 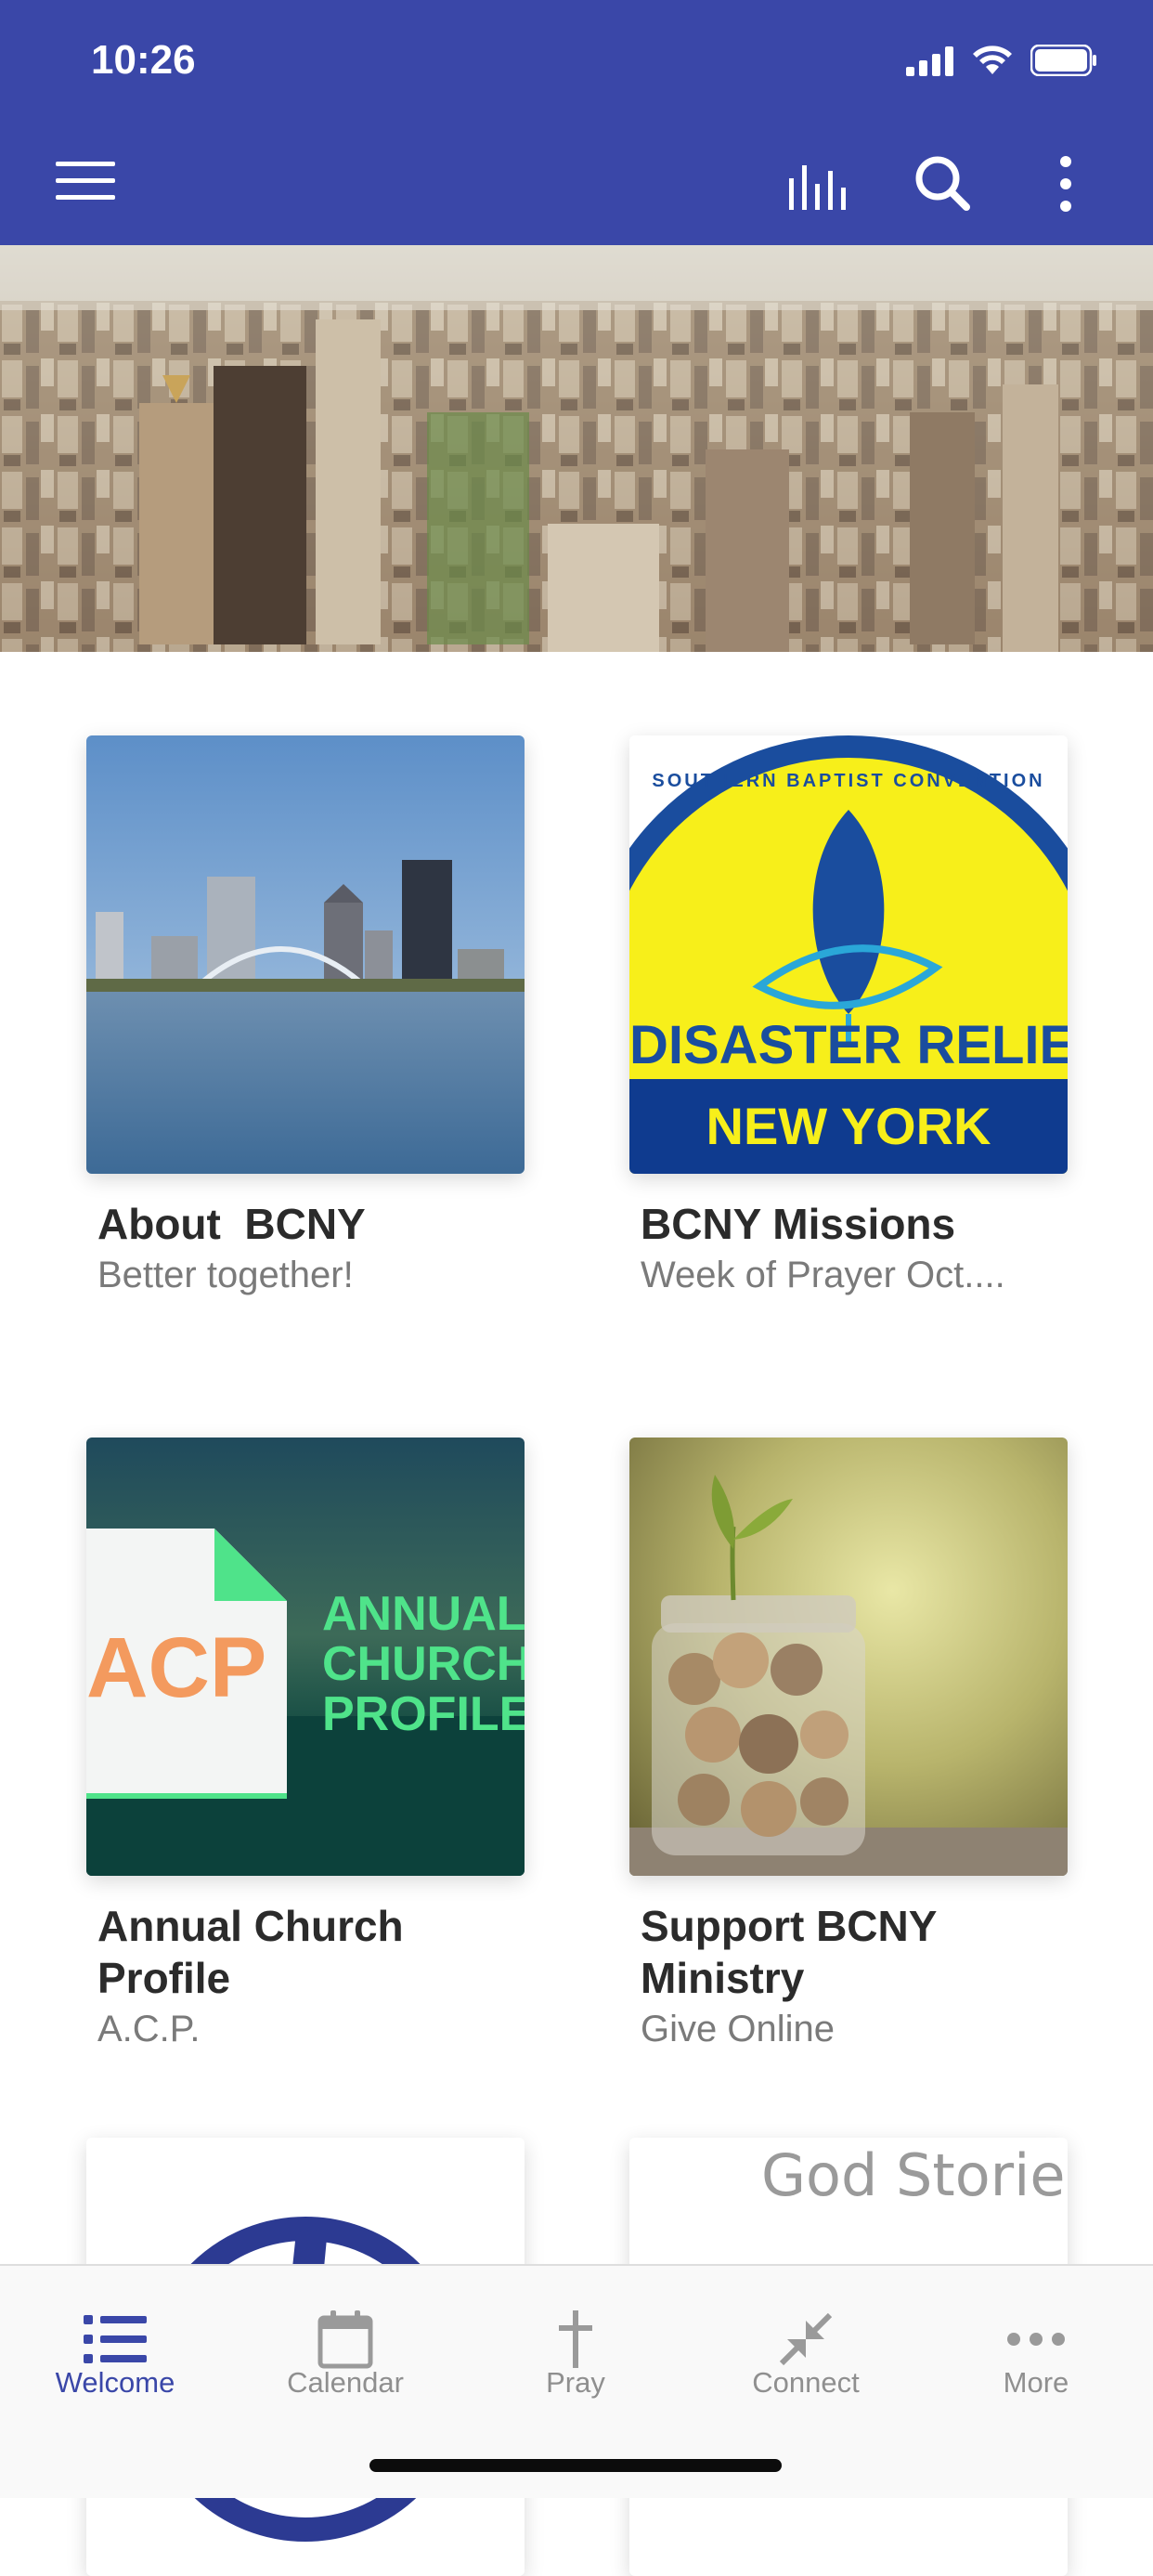 I want to click on card-title: About BCNY, so click(x=231, y=1224).